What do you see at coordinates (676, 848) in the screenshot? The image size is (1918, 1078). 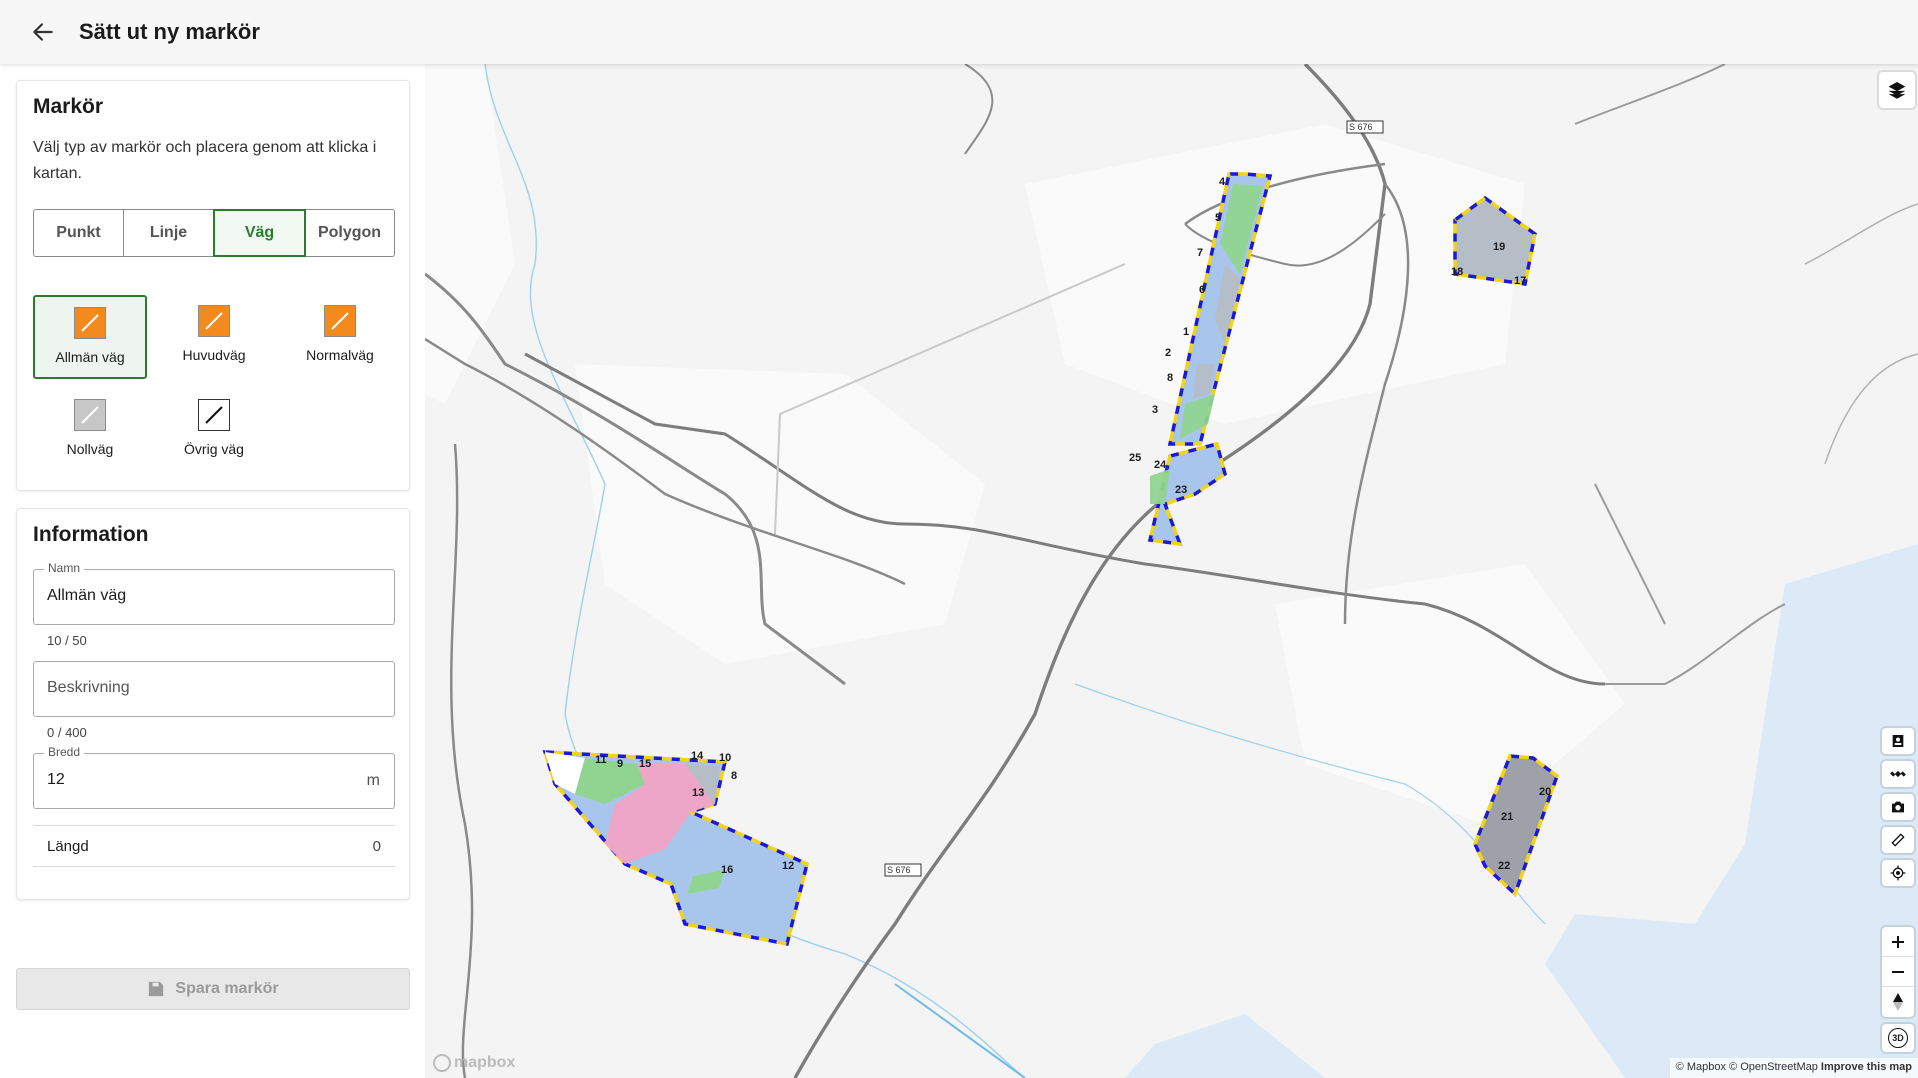 I see `parcel-group-southwest` at bounding box center [676, 848].